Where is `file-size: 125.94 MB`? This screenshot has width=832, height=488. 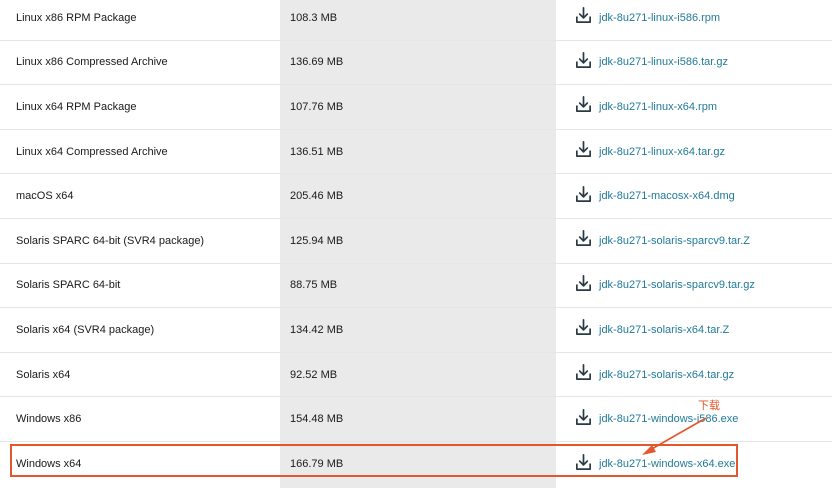
file-size: 125.94 MB is located at coordinates (418, 240).